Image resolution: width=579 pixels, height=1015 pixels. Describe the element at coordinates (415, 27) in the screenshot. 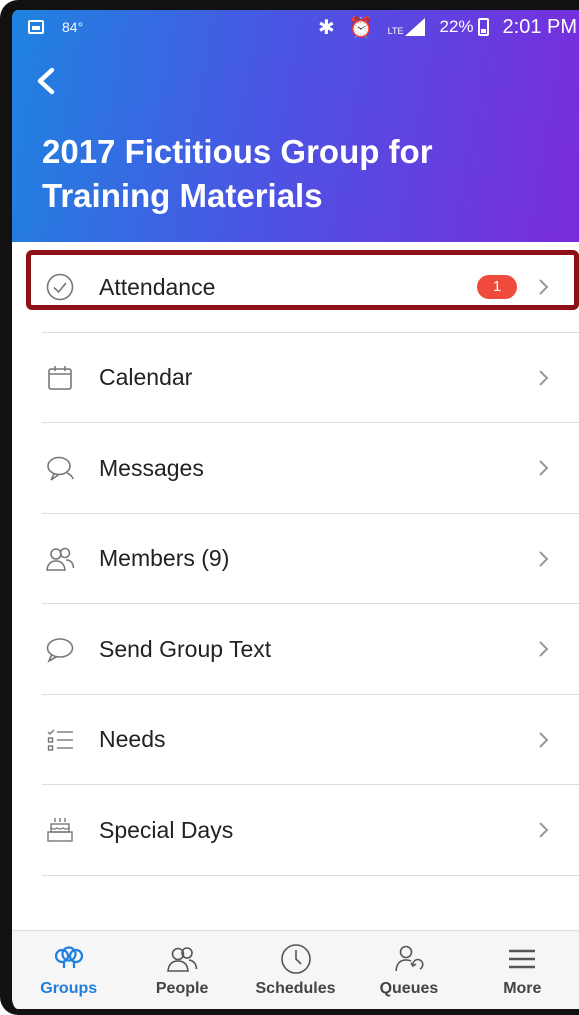

I see `signal-strength-icon` at that location.